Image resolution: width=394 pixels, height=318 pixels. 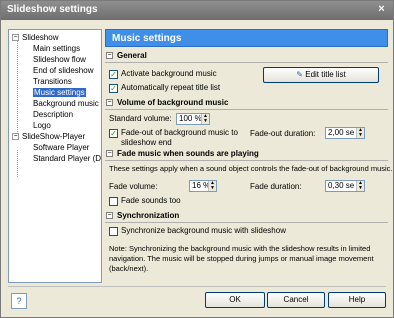 What do you see at coordinates (203, 186) in the screenshot?
I see `fade-volume-input: 16 % ▲ ▼` at bounding box center [203, 186].